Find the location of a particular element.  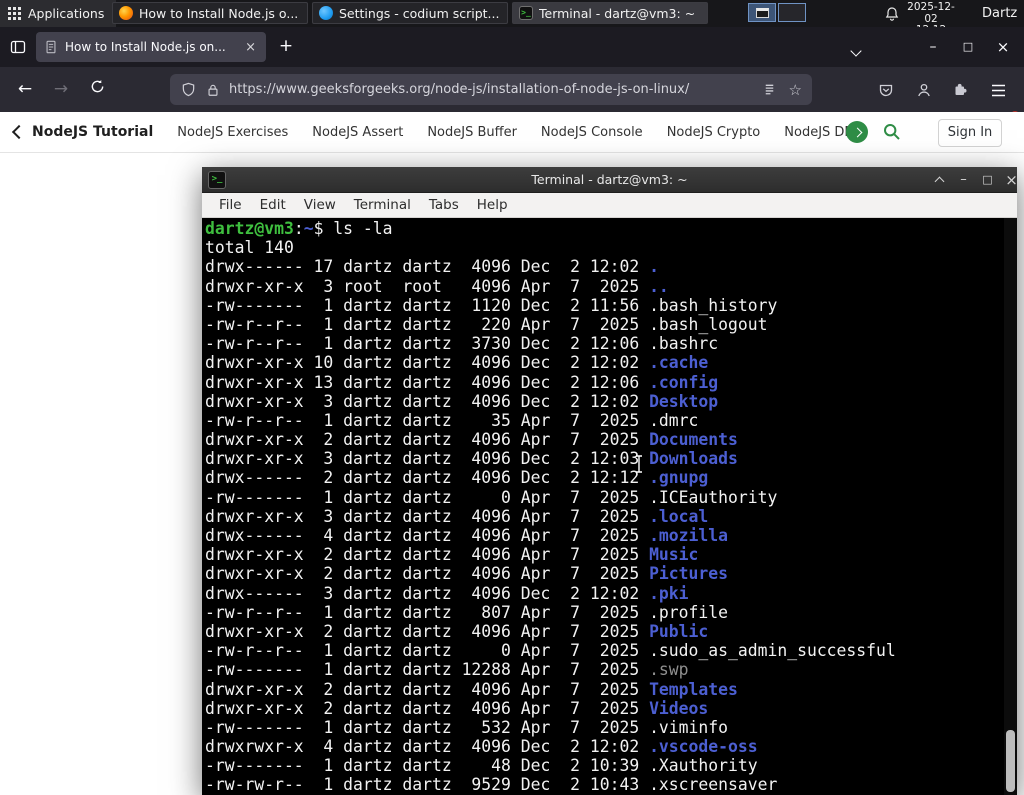

menu-terminal: Terminal is located at coordinates (382, 205).